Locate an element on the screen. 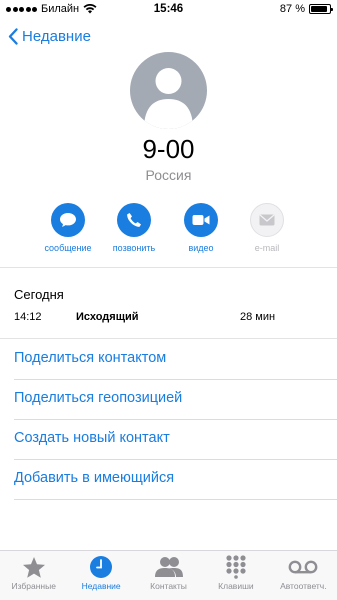 Image resolution: width=337 pixels, height=600 pixels. person-silhouette-icon is located at coordinates (168, 98).